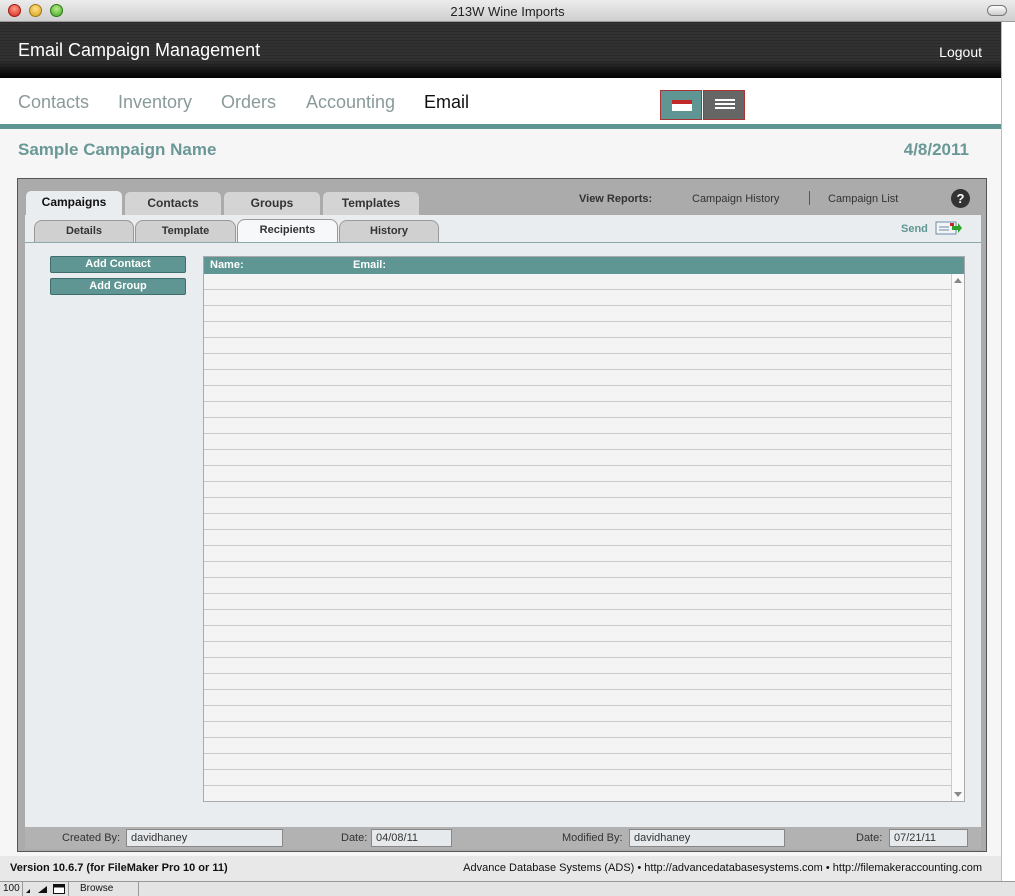  I want to click on add-group-button: Add Group, so click(118, 286).